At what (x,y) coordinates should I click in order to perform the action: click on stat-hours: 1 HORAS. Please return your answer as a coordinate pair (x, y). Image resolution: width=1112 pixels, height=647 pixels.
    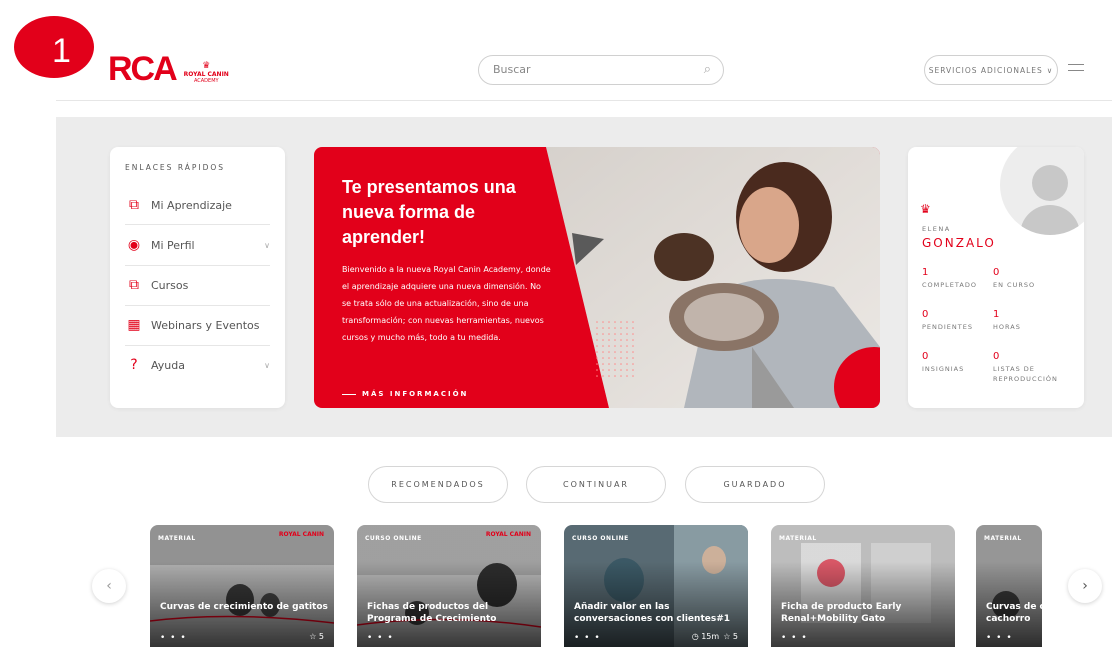
    Looking at the image, I should click on (1033, 320).